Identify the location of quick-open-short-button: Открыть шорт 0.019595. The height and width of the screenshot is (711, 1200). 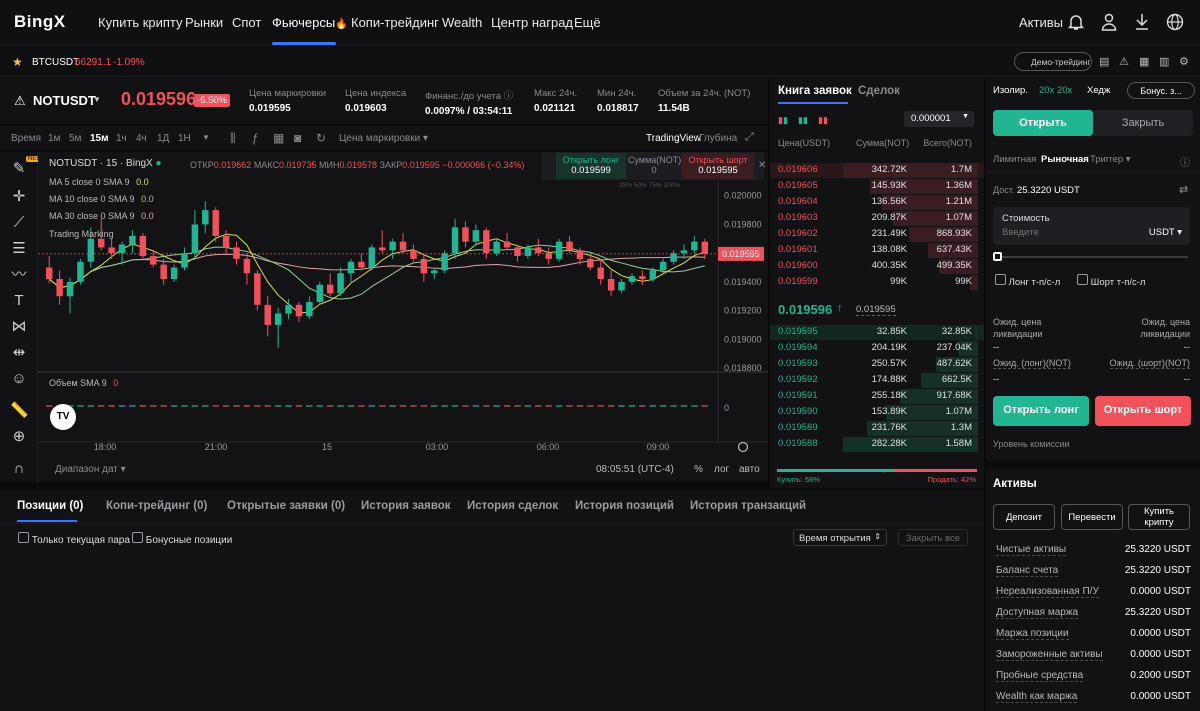
(718, 166).